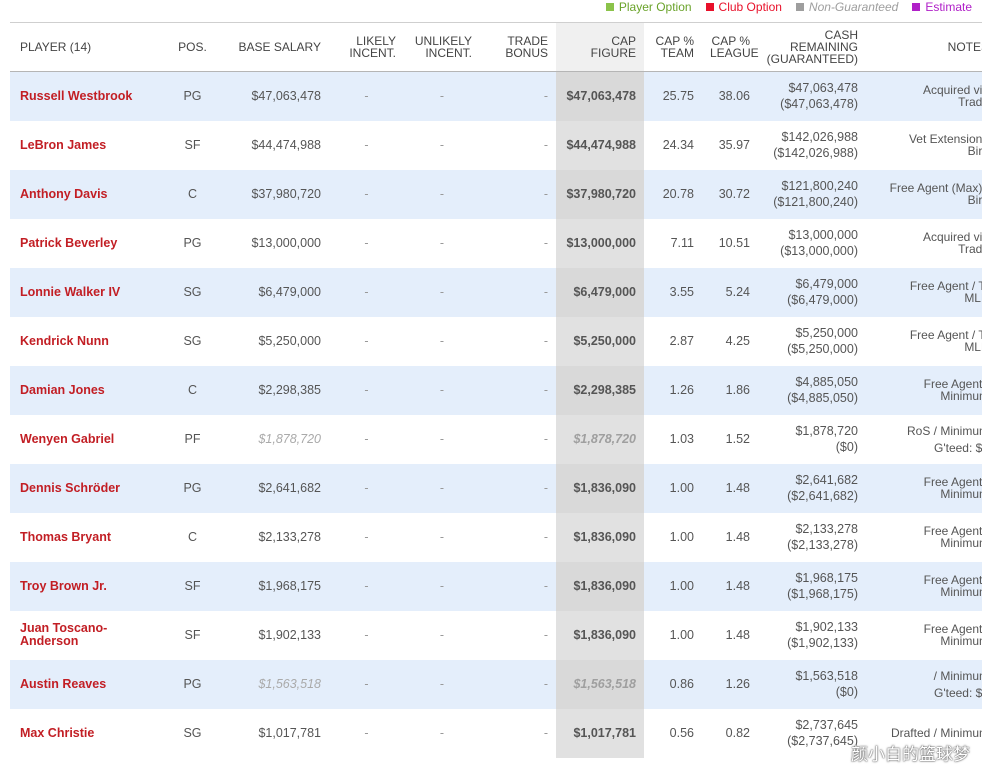 Image resolution: width=982 pixels, height=775 pixels. What do you see at coordinates (737, 683) in the screenshot?
I see `cap-percent-league-cell: 1.26` at bounding box center [737, 683].